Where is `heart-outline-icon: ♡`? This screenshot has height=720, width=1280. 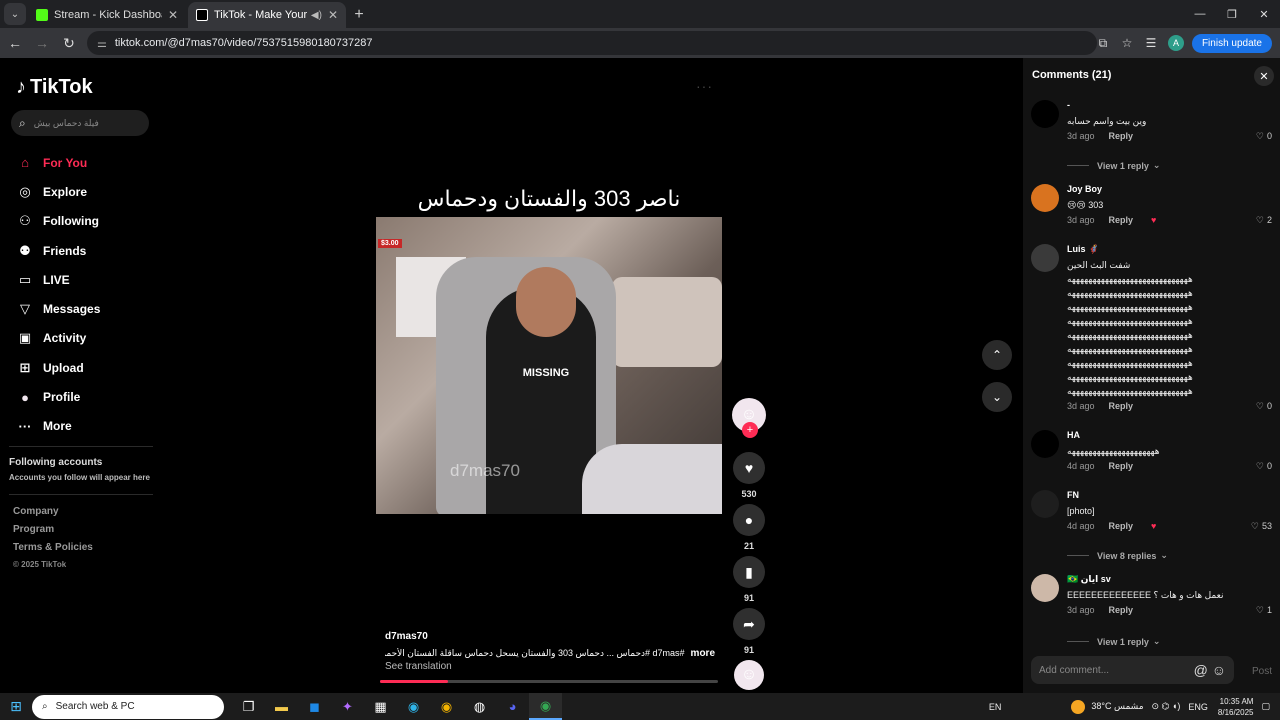 heart-outline-icon: ♡ is located at coordinates (1259, 406).